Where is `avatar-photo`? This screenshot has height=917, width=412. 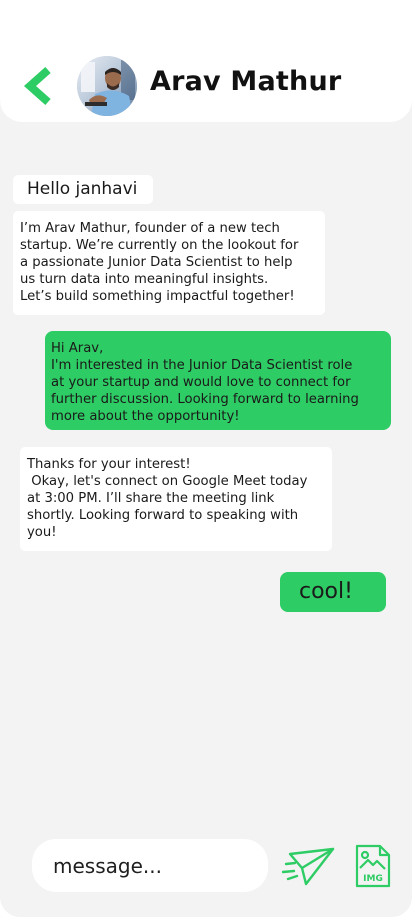 avatar-photo is located at coordinates (107, 86).